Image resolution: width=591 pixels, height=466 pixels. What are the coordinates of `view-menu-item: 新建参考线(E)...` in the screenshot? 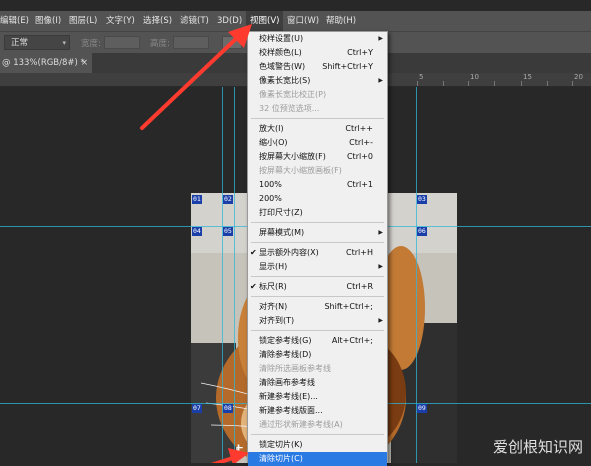 It's located at (317, 397).